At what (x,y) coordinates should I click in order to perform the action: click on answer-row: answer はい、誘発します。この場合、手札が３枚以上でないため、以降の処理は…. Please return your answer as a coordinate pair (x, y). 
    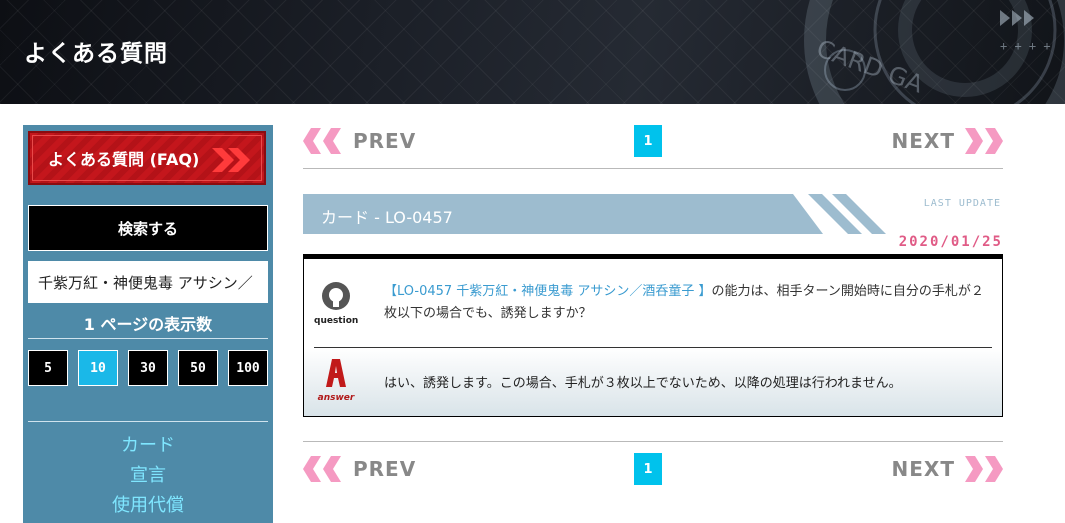
    Looking at the image, I should click on (653, 382).